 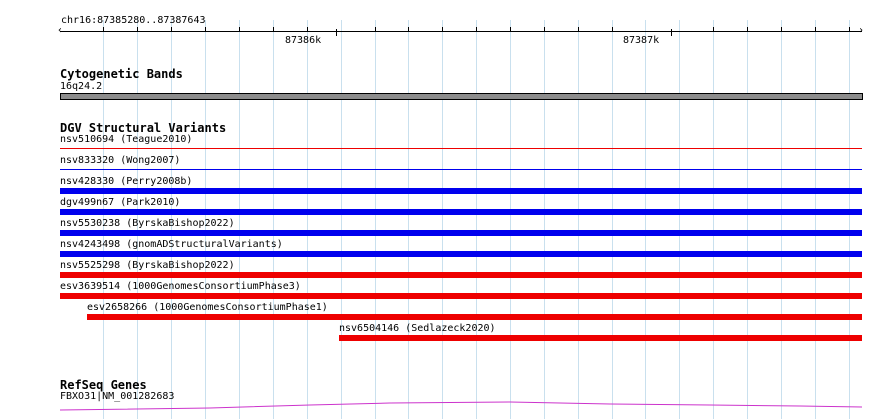 What do you see at coordinates (147, 265) in the screenshot?
I see `variant-label: nsv5525298 (ByrskaBishop2022)` at bounding box center [147, 265].